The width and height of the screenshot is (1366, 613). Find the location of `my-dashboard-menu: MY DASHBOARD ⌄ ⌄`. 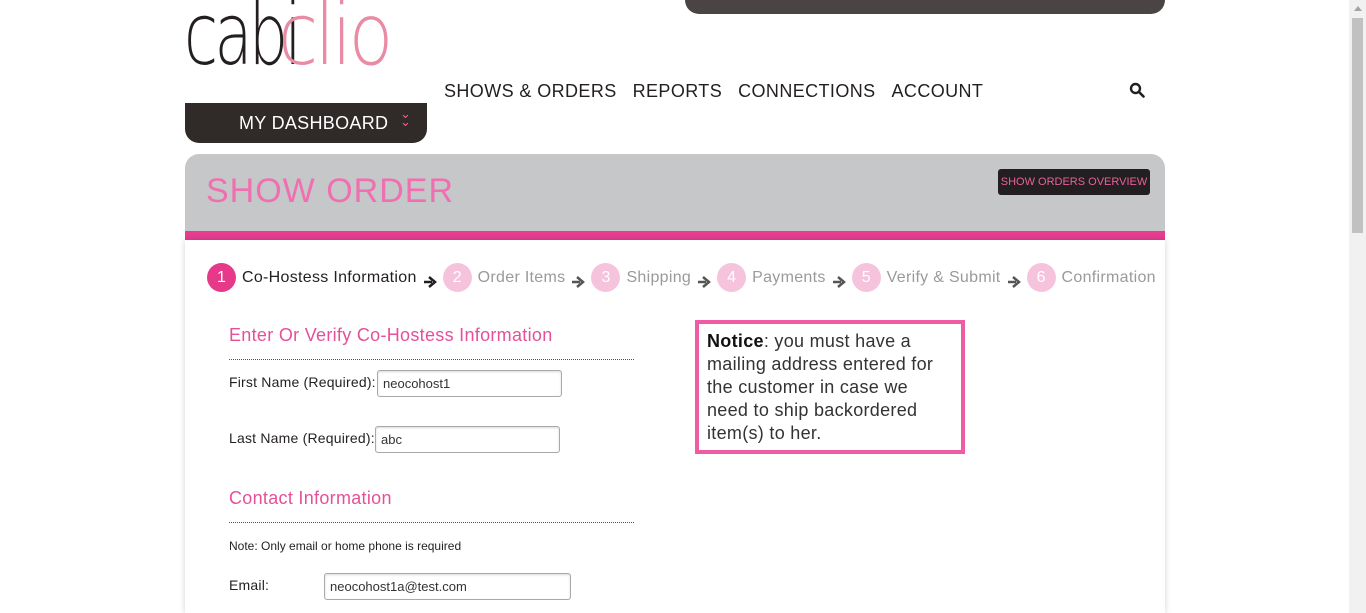

my-dashboard-menu: MY DASHBOARD ⌄ ⌄ is located at coordinates (306, 123).